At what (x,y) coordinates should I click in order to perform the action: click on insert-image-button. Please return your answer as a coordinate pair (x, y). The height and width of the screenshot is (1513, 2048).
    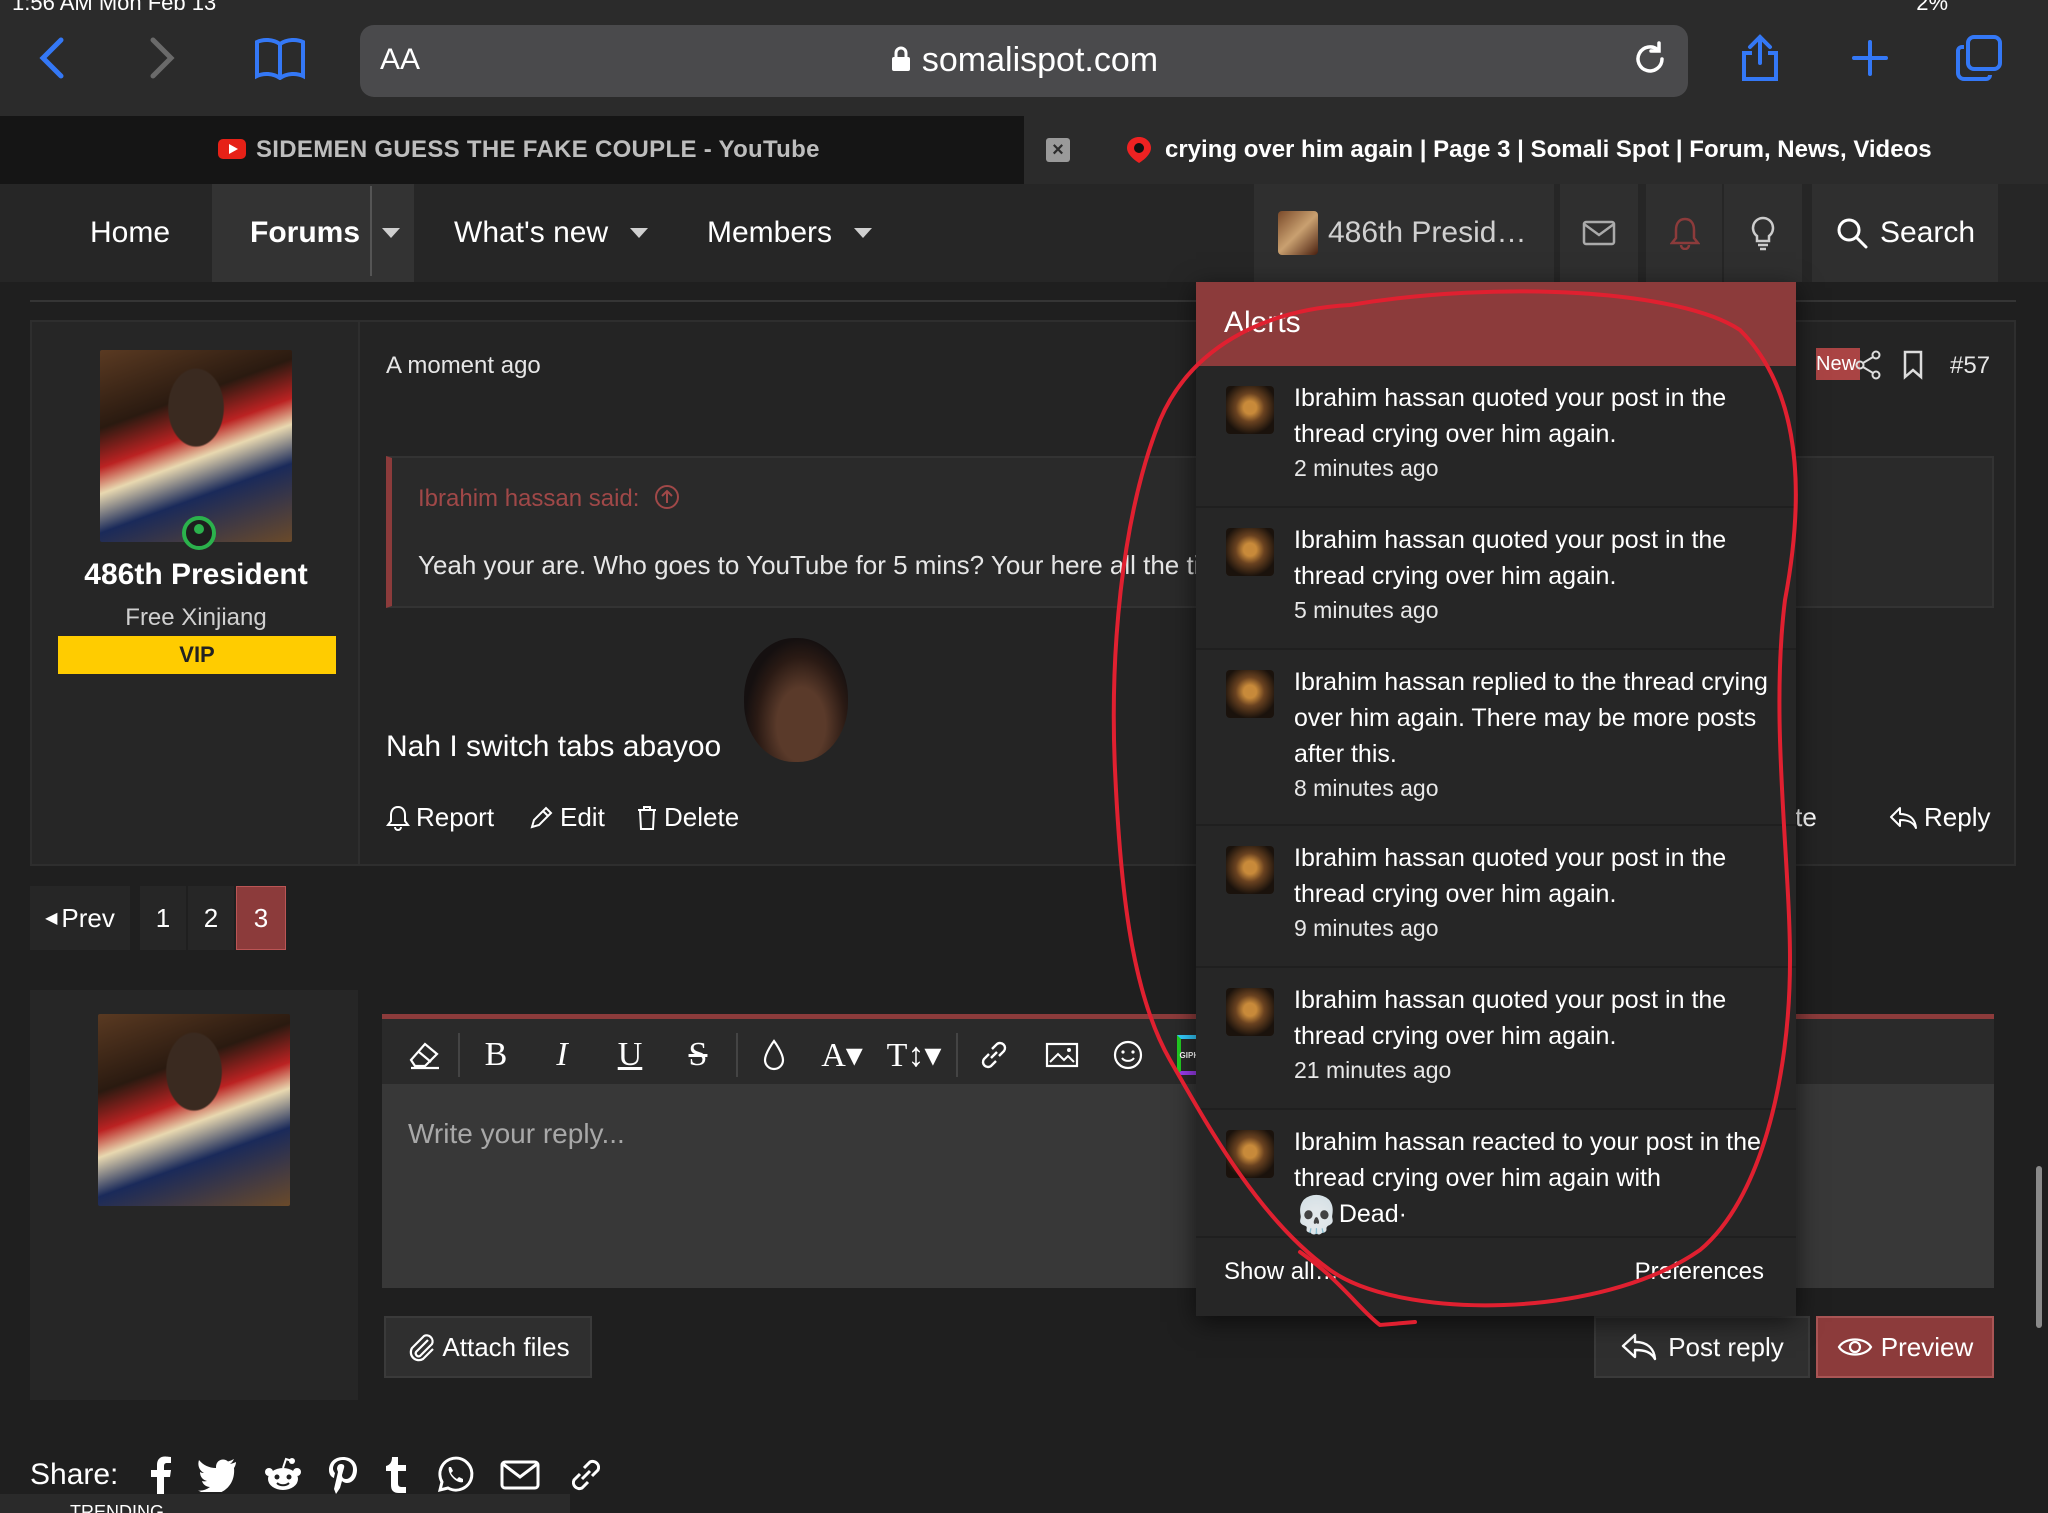
    Looking at the image, I should click on (1062, 1055).